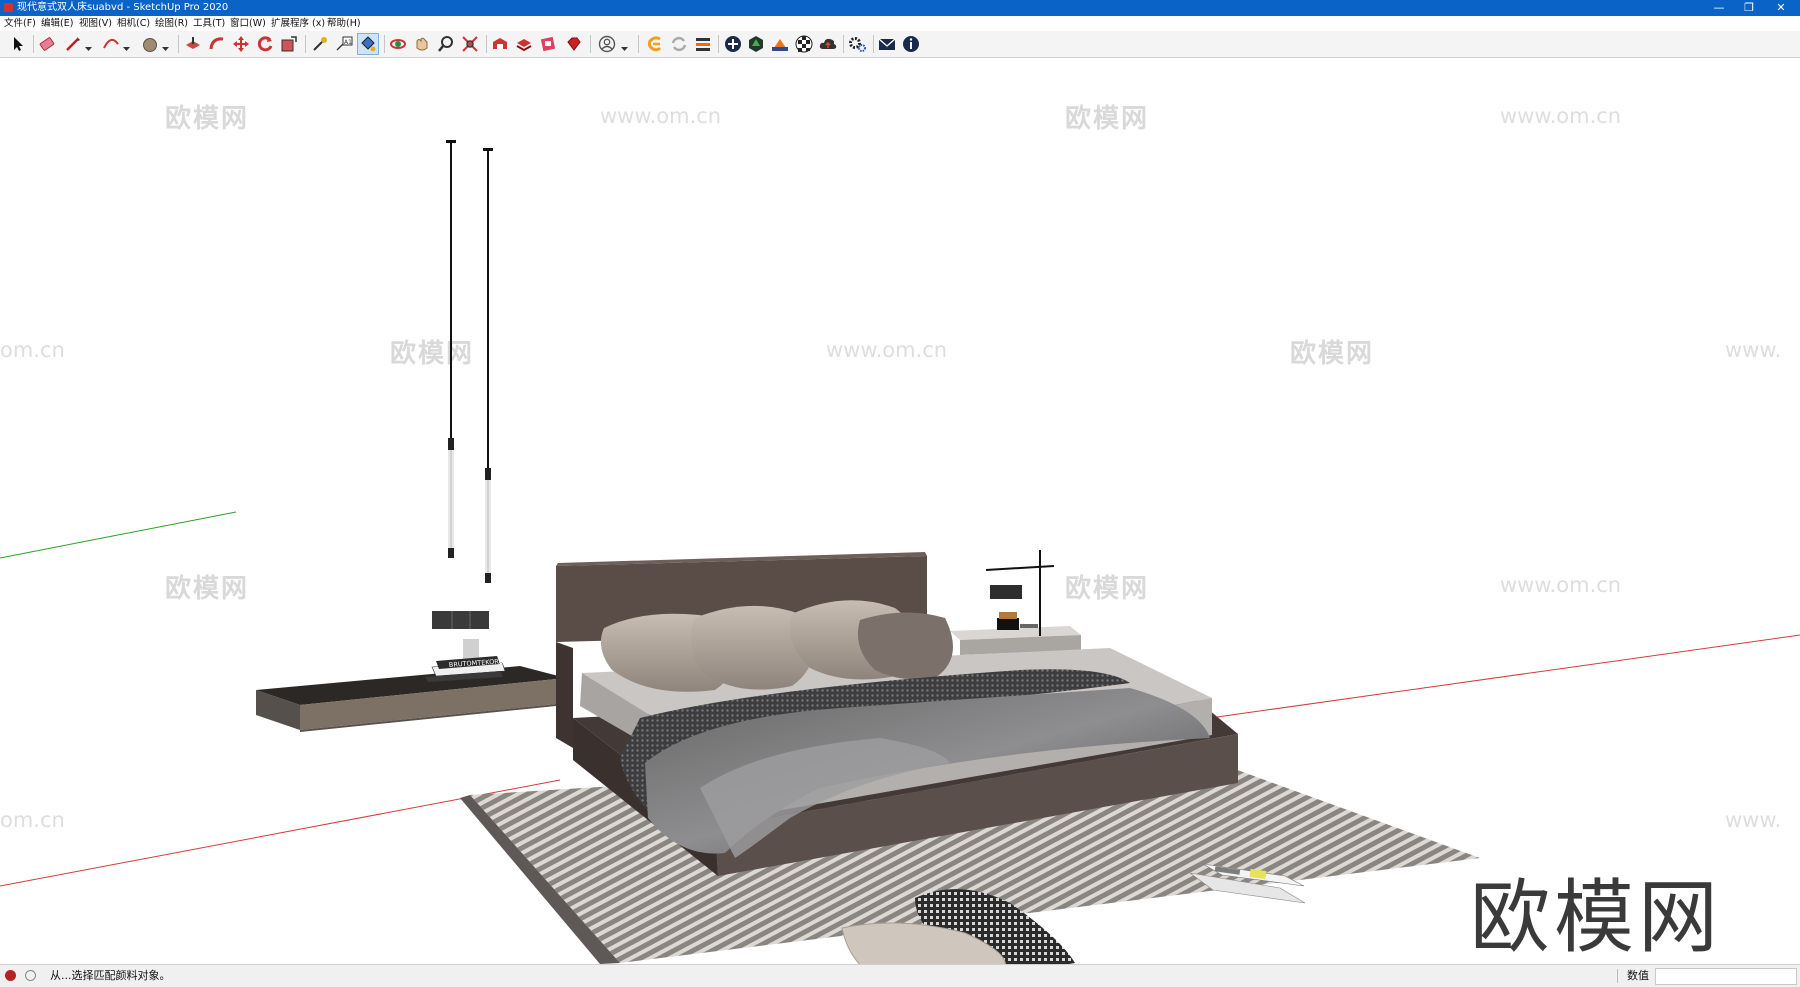 The image size is (1800, 987). I want to click on menu-help: 帮助(H), so click(344, 23).